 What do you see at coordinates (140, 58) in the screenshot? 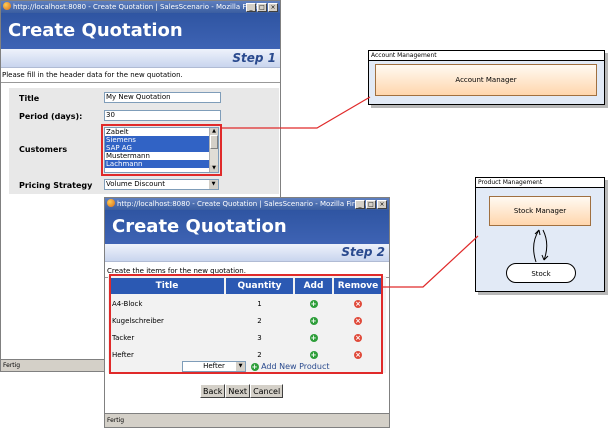
I see `step-bar: Step 1` at bounding box center [140, 58].